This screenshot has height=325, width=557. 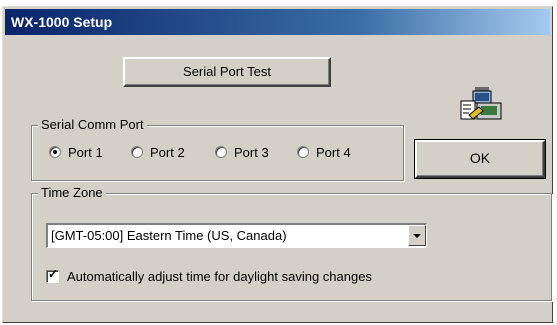 I want to click on radio-port-1: Port 1, so click(x=76, y=152).